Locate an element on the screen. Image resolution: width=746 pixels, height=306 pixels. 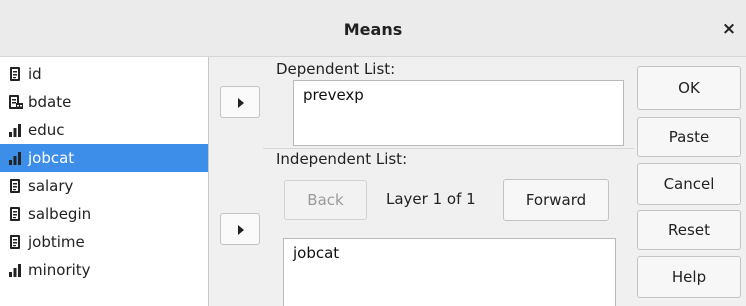
date-variable-icon is located at coordinates (15, 102).